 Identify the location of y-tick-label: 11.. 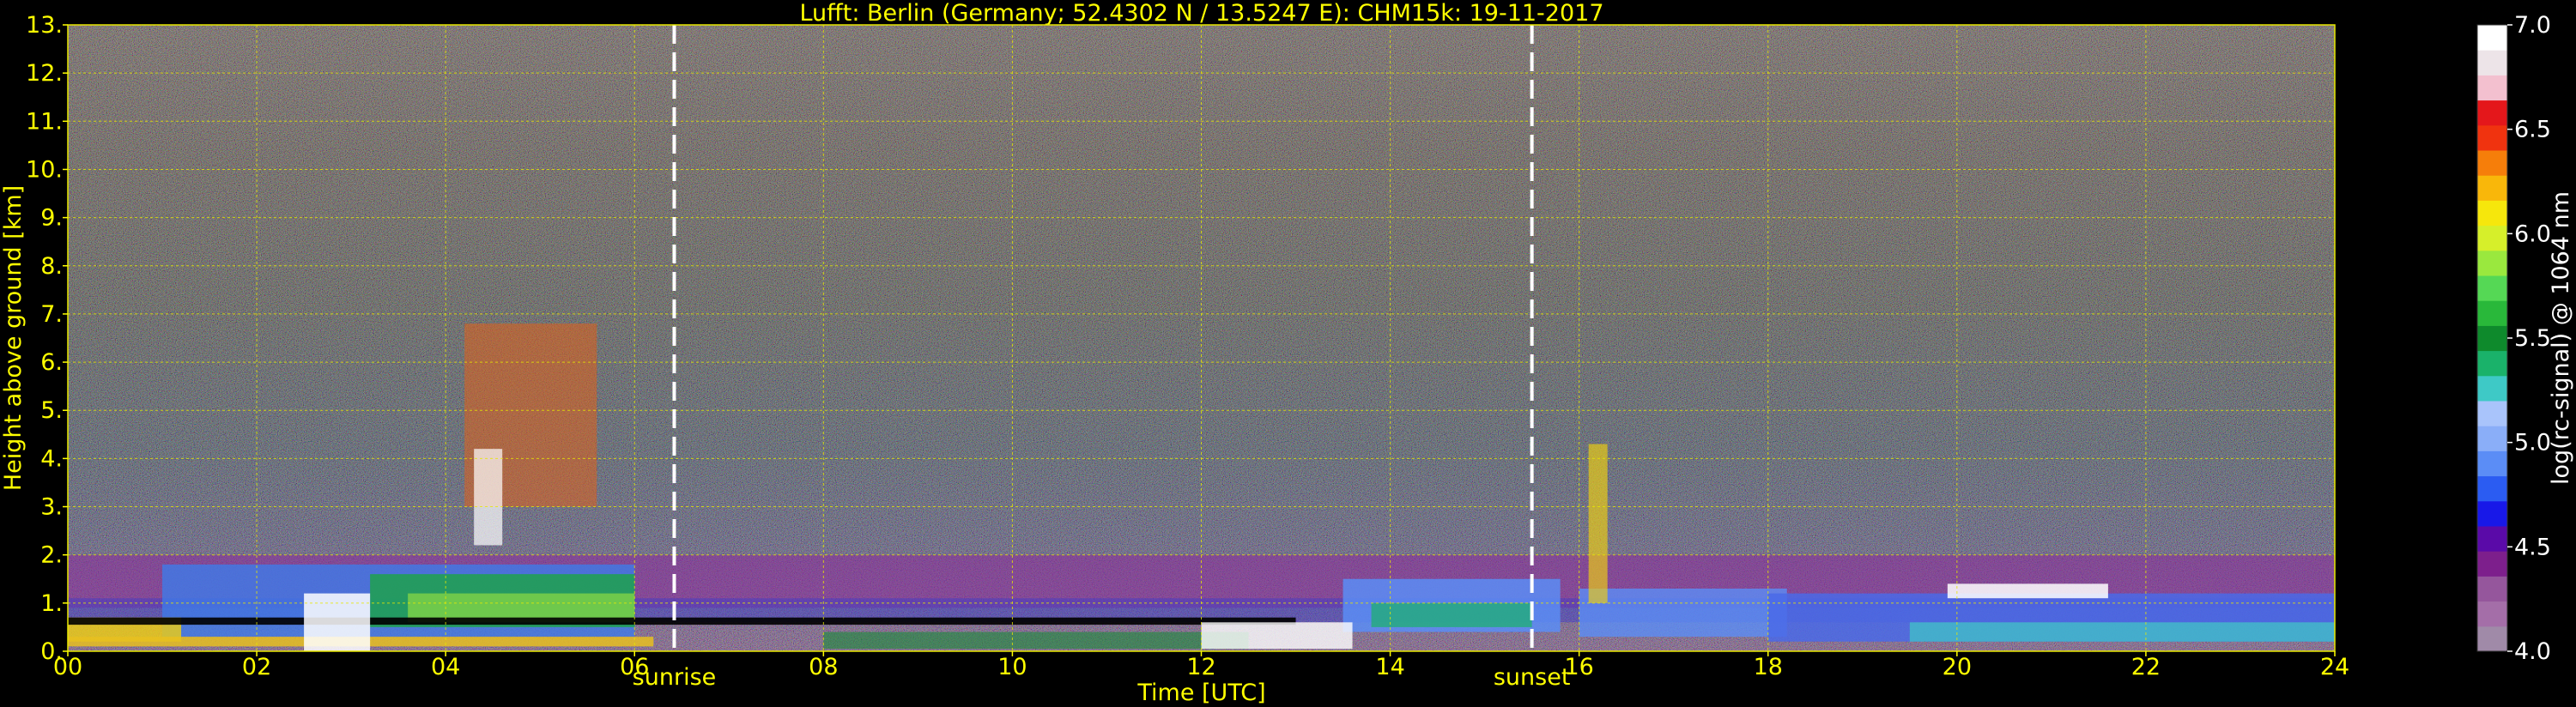
(44, 122).